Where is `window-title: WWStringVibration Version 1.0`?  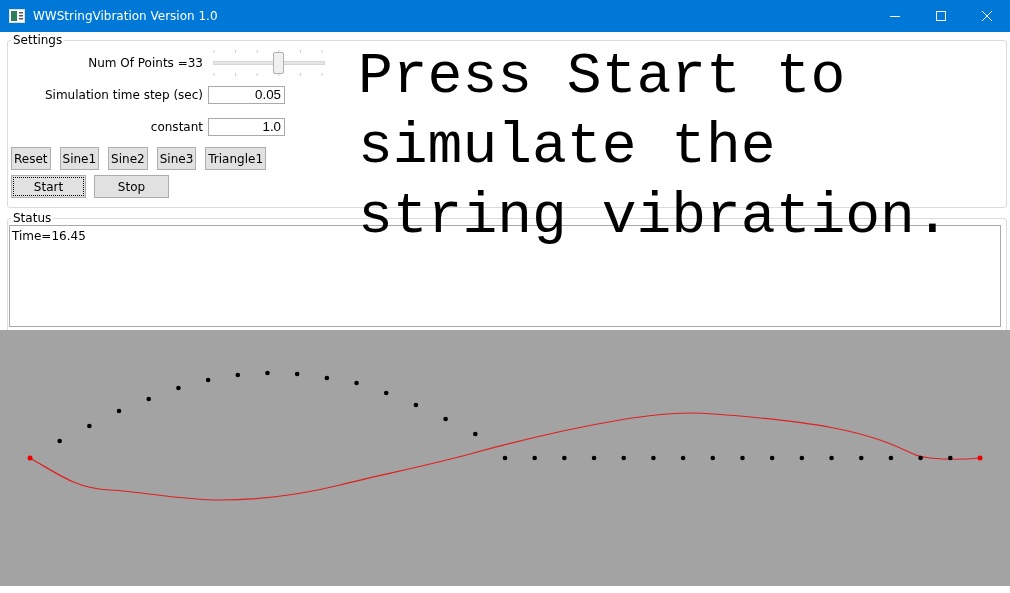
window-title: WWStringVibration Version 1.0 is located at coordinates (126, 16).